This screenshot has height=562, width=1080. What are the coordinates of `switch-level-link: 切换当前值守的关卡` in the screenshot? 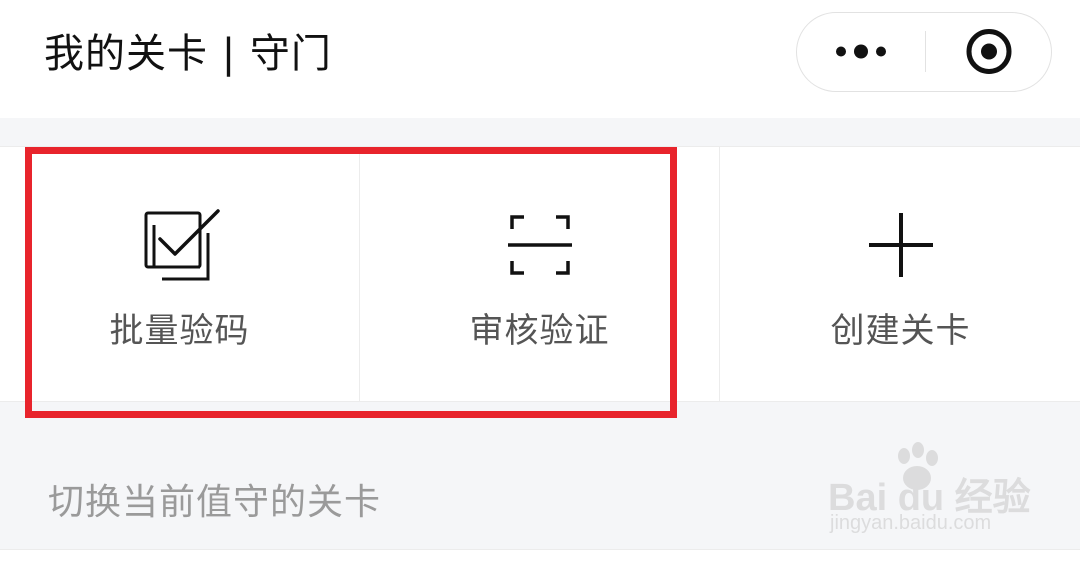 It's located at (214, 503).